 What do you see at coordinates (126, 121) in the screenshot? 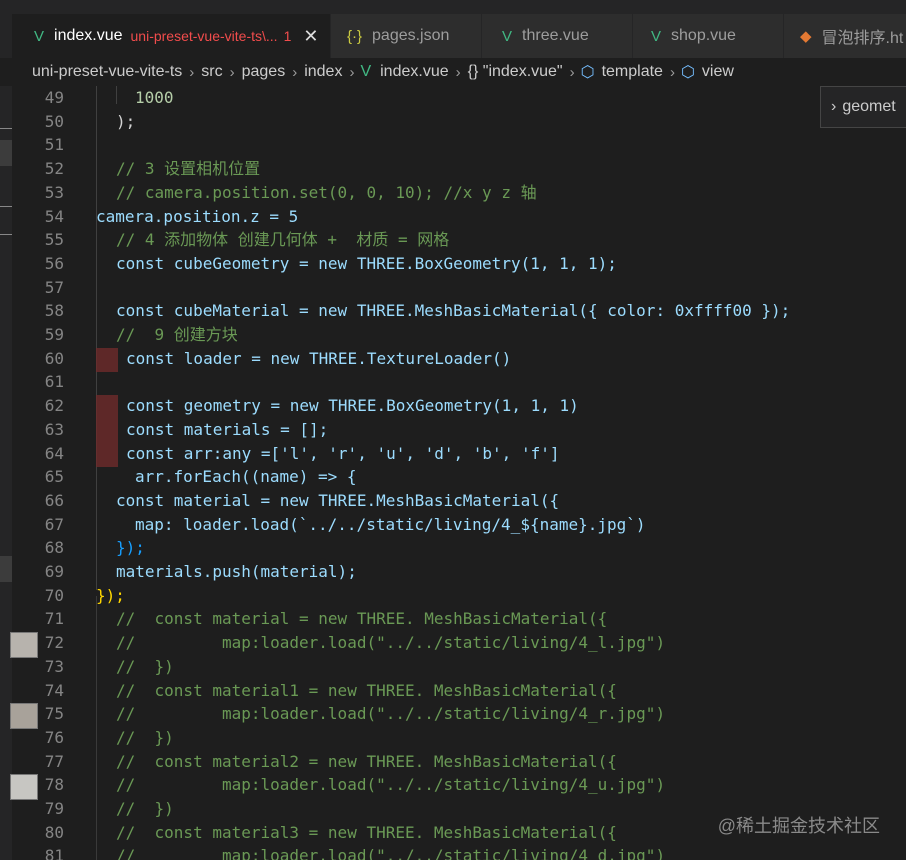
I see `code-line: );` at bounding box center [126, 121].